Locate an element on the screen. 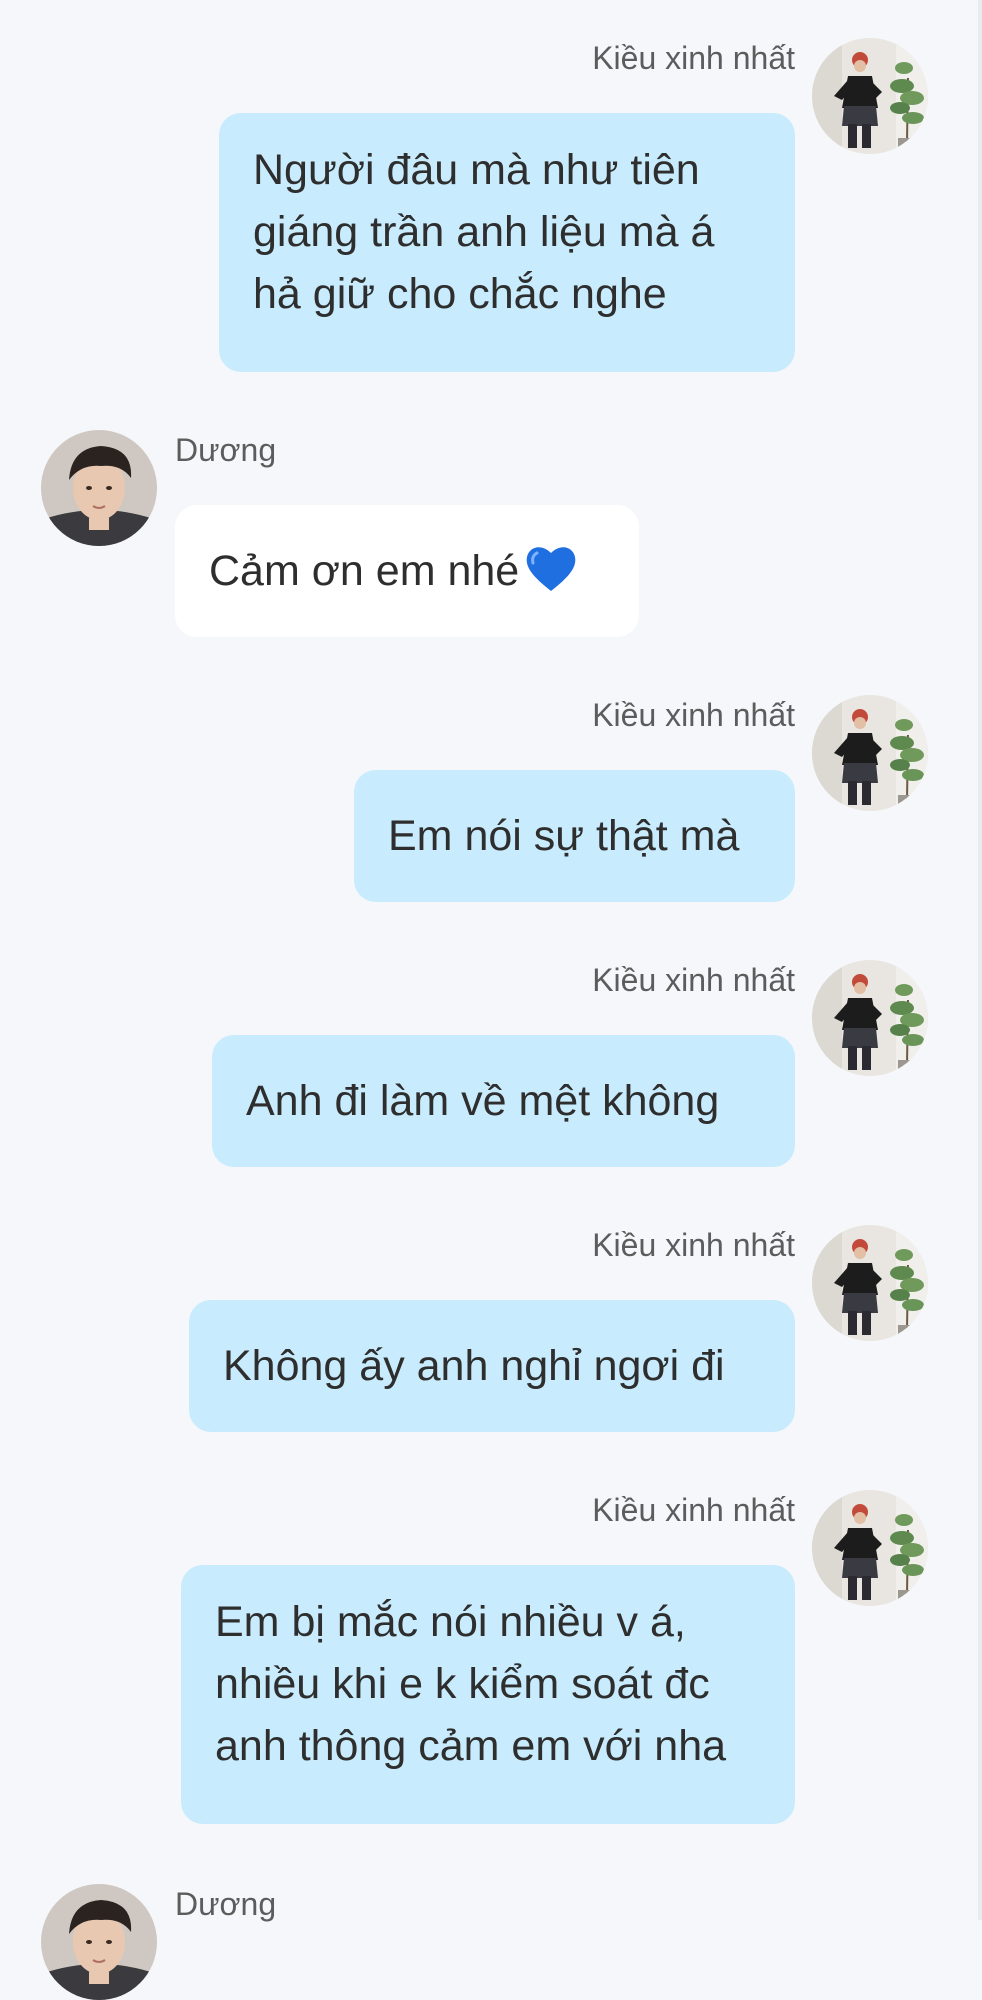  message-text: Cảm ơn em nhé is located at coordinates (364, 571).